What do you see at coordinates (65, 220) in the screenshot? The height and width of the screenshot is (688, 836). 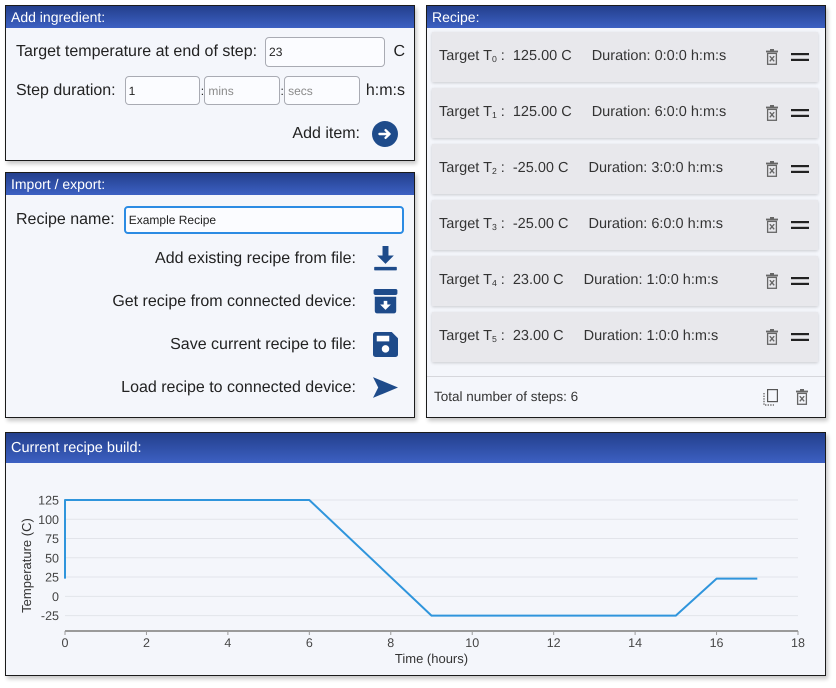 I see `field-label: Recipe name:` at bounding box center [65, 220].